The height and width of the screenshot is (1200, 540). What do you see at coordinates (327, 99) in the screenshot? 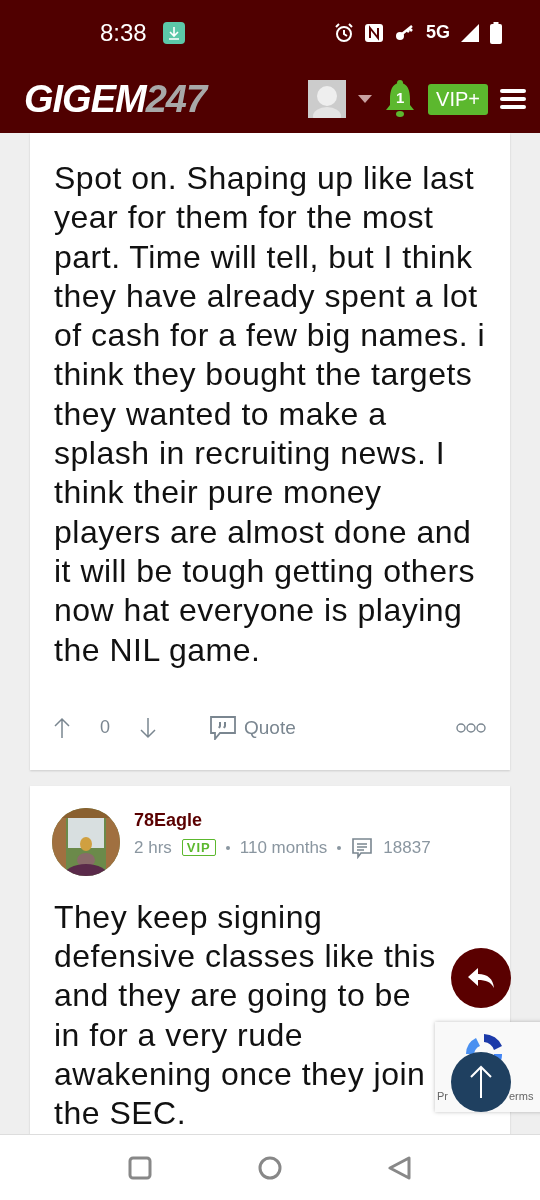
I see `avatar-icon` at bounding box center [327, 99].